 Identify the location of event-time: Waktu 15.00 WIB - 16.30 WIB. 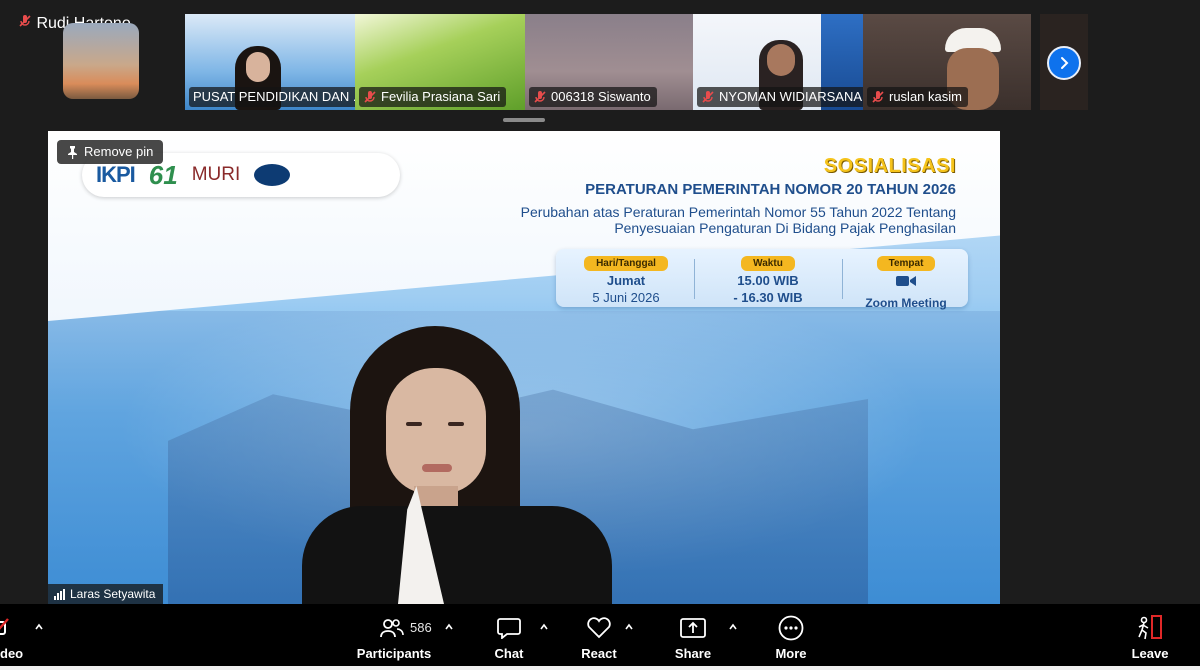
(768, 279).